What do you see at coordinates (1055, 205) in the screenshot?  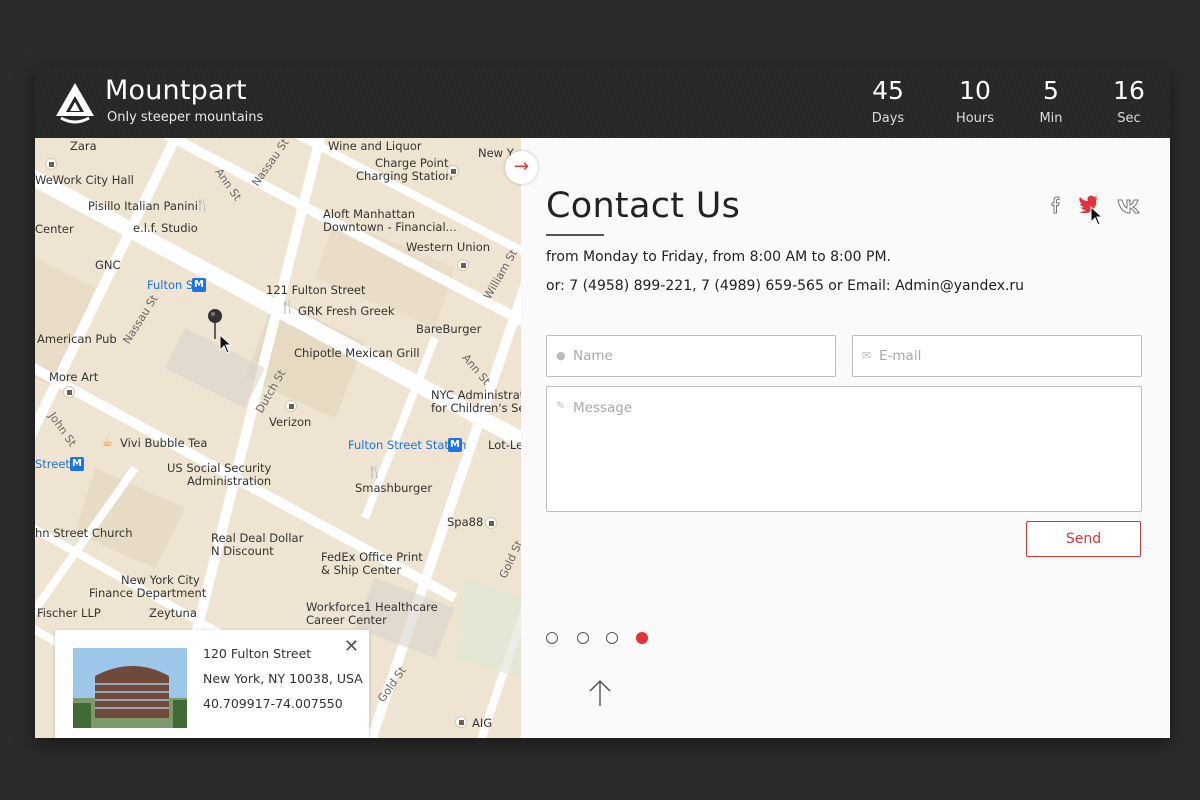 I see `facebook-icon` at bounding box center [1055, 205].